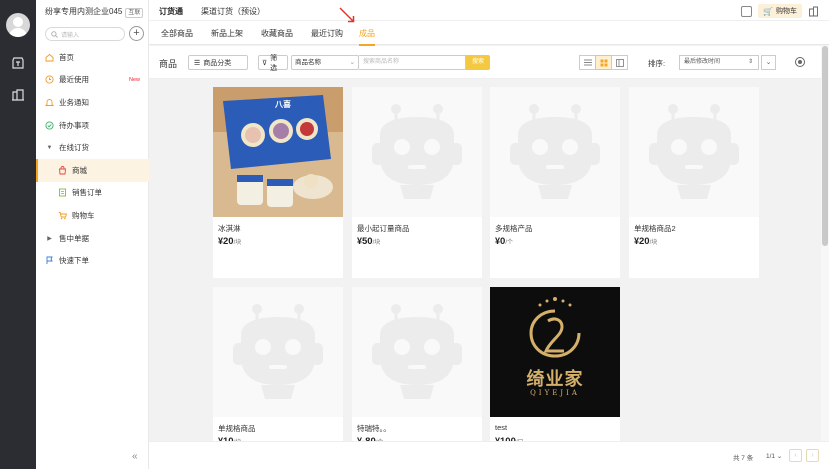 The width and height of the screenshot is (829, 469). Describe the element at coordinates (92, 147) in the screenshot. I see `sidebar-item-online-order: ▼ 在线订货` at that location.